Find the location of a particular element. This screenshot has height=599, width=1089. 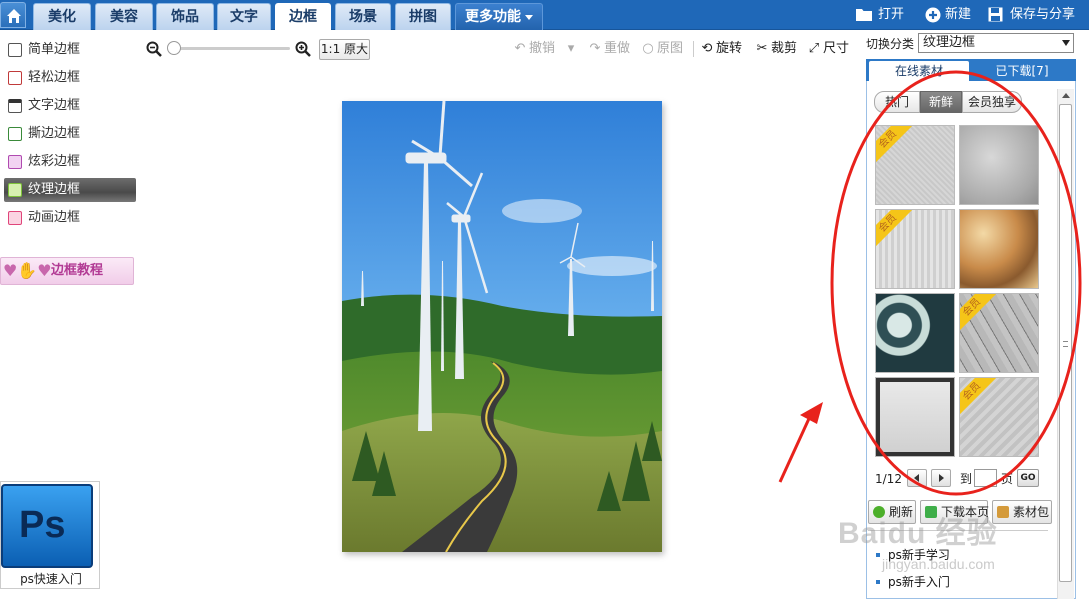

toolbar-divider is located at coordinates (693, 49).